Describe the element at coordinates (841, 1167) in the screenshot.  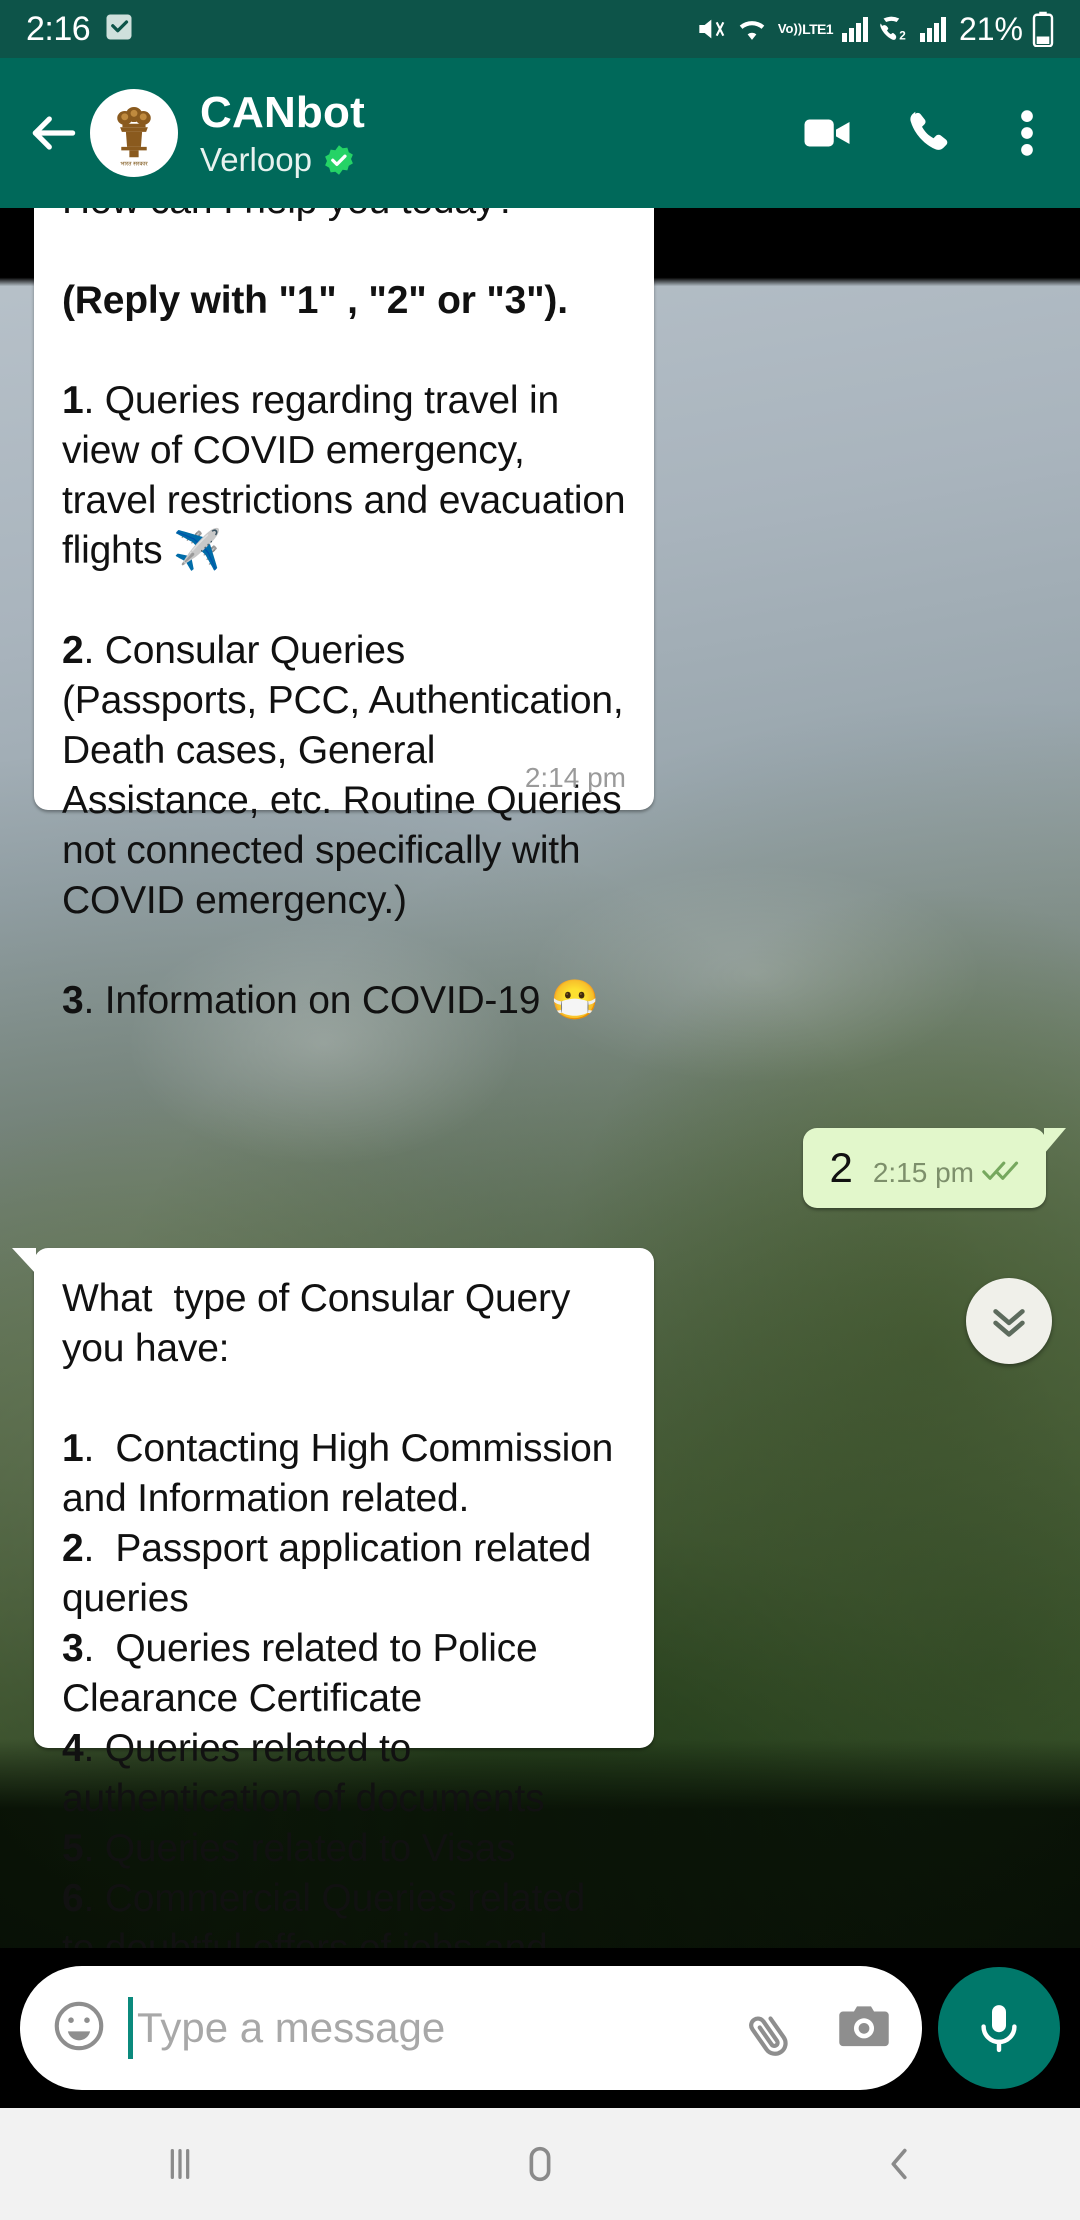
I see `outgoing-message-text: 2` at that location.